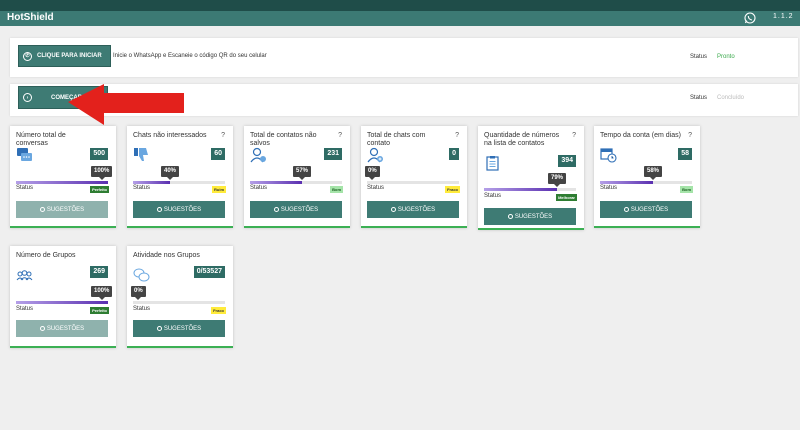 Image resolution: width=800 pixels, height=430 pixels. Describe the element at coordinates (99, 272) in the screenshot. I see `metric-value: 269` at that location.